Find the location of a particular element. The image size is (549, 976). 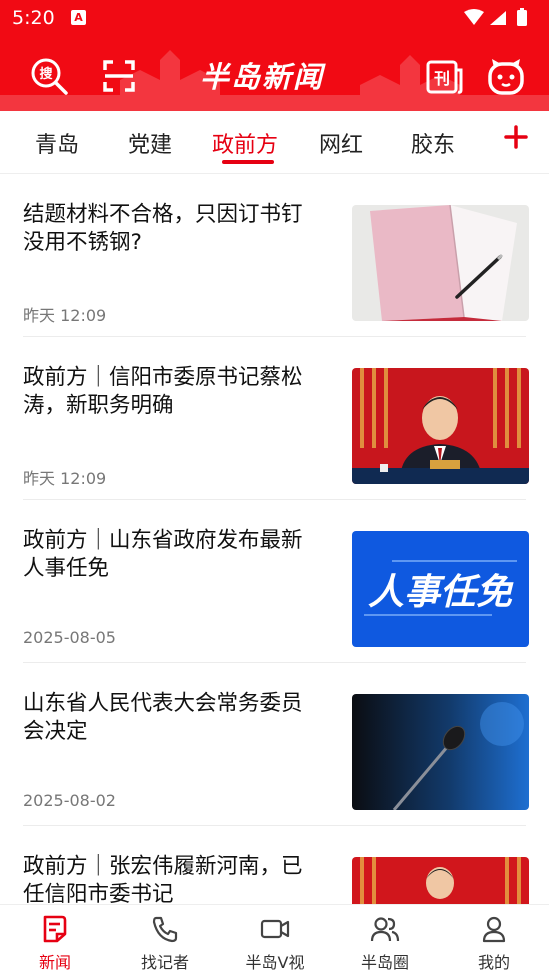

mascot-icon is located at coordinates (506, 76).